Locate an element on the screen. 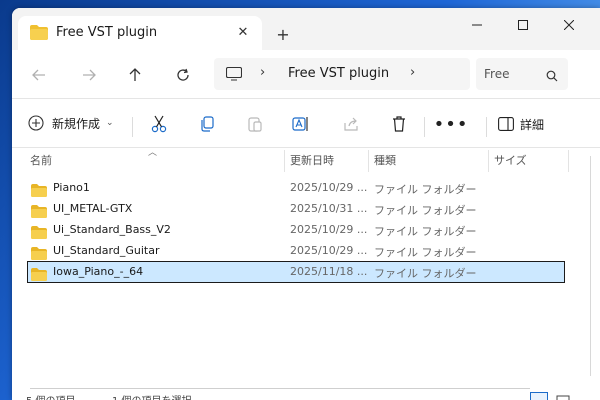 The width and height of the screenshot is (600, 400). selected-count: 1 個の項目を選択 is located at coordinates (152, 396).